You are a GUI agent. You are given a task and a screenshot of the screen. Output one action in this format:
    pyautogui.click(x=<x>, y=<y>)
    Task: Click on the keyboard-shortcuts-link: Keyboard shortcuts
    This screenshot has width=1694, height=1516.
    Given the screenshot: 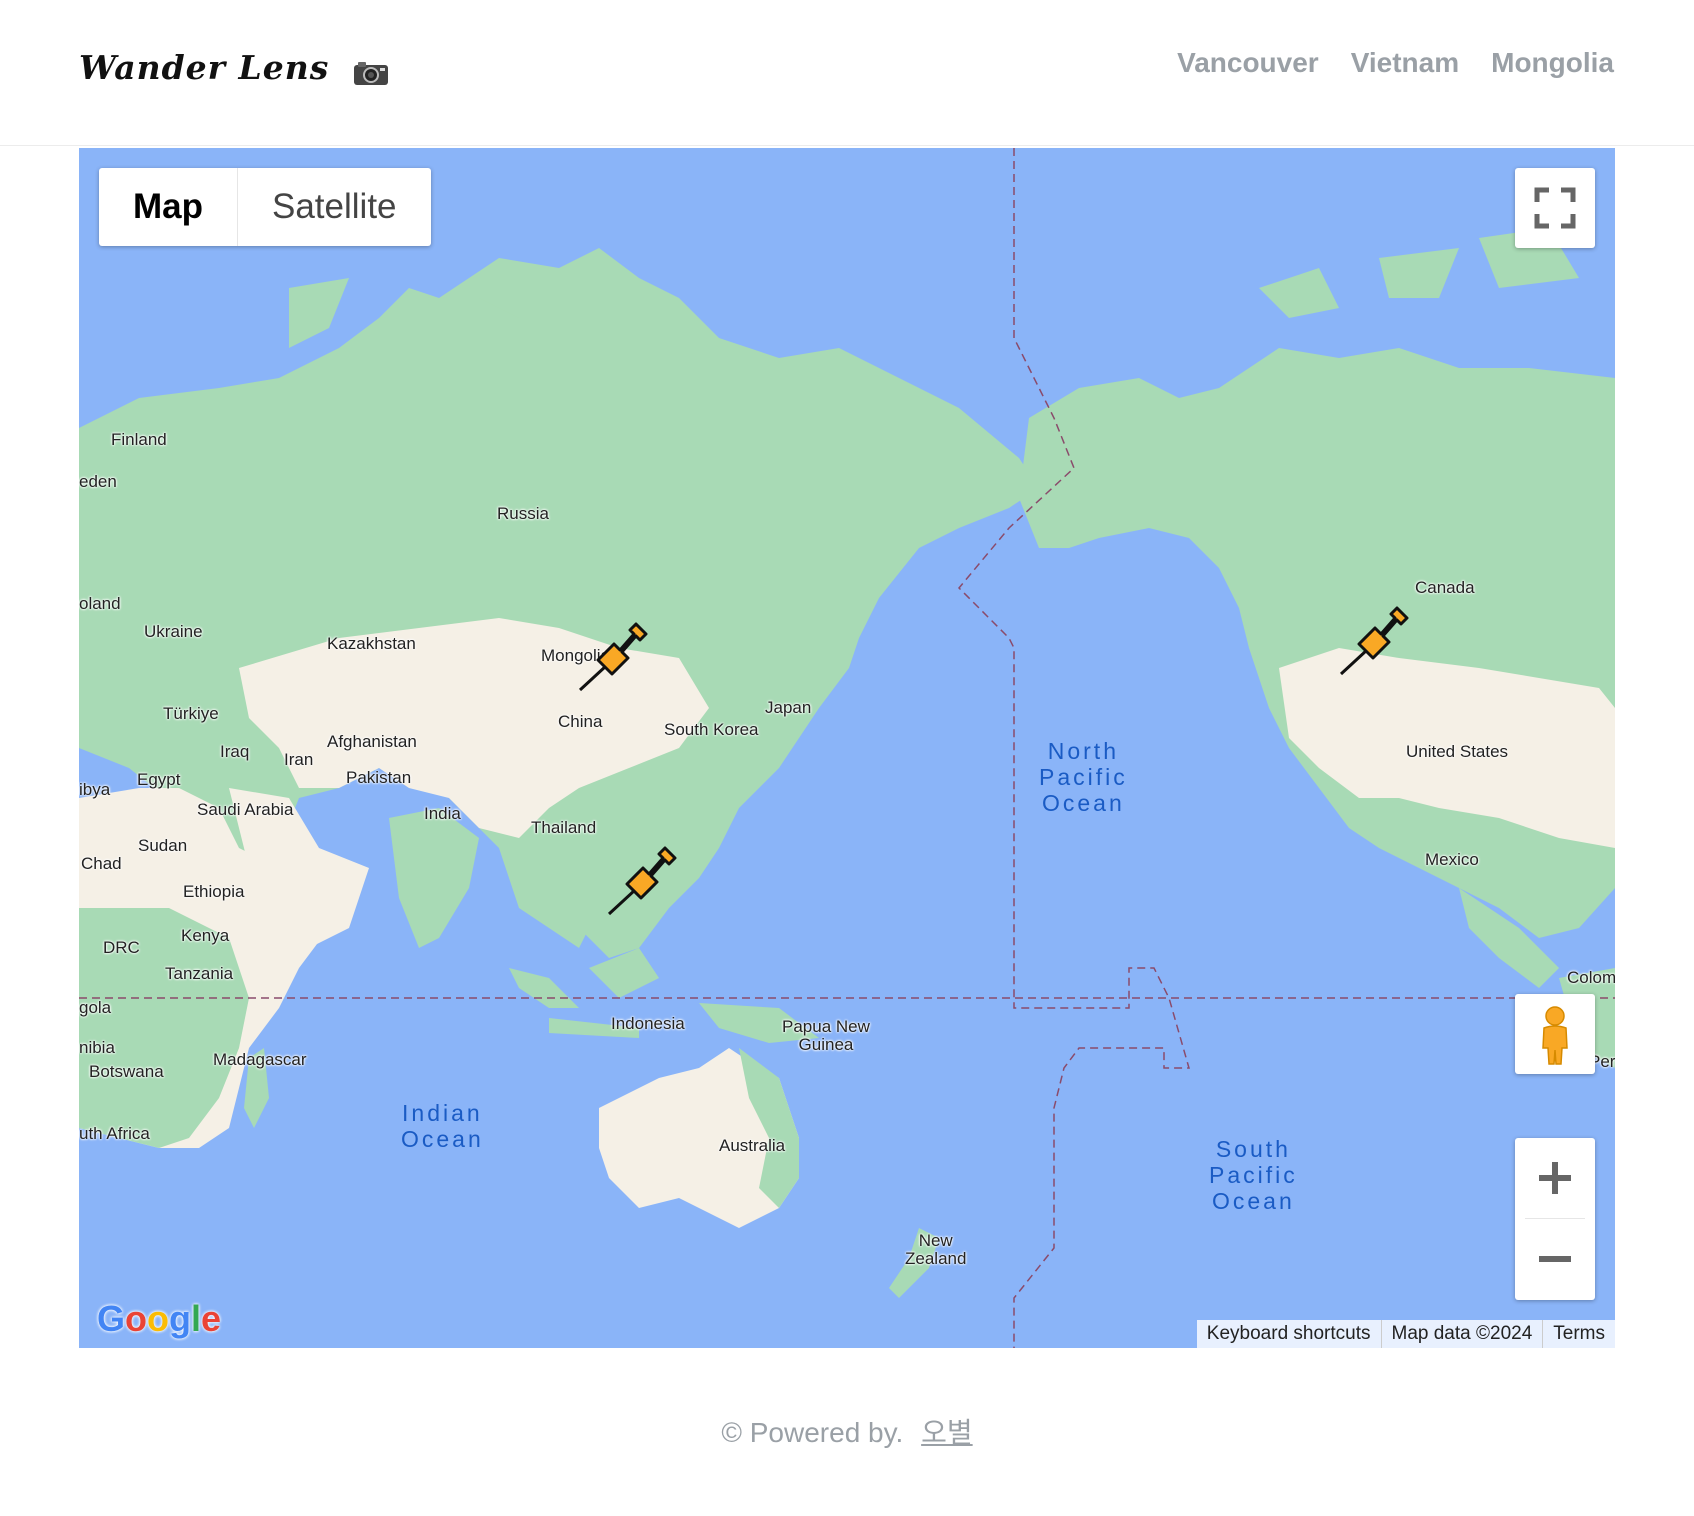 What is the action you would take?
    pyautogui.click(x=1289, y=1334)
    